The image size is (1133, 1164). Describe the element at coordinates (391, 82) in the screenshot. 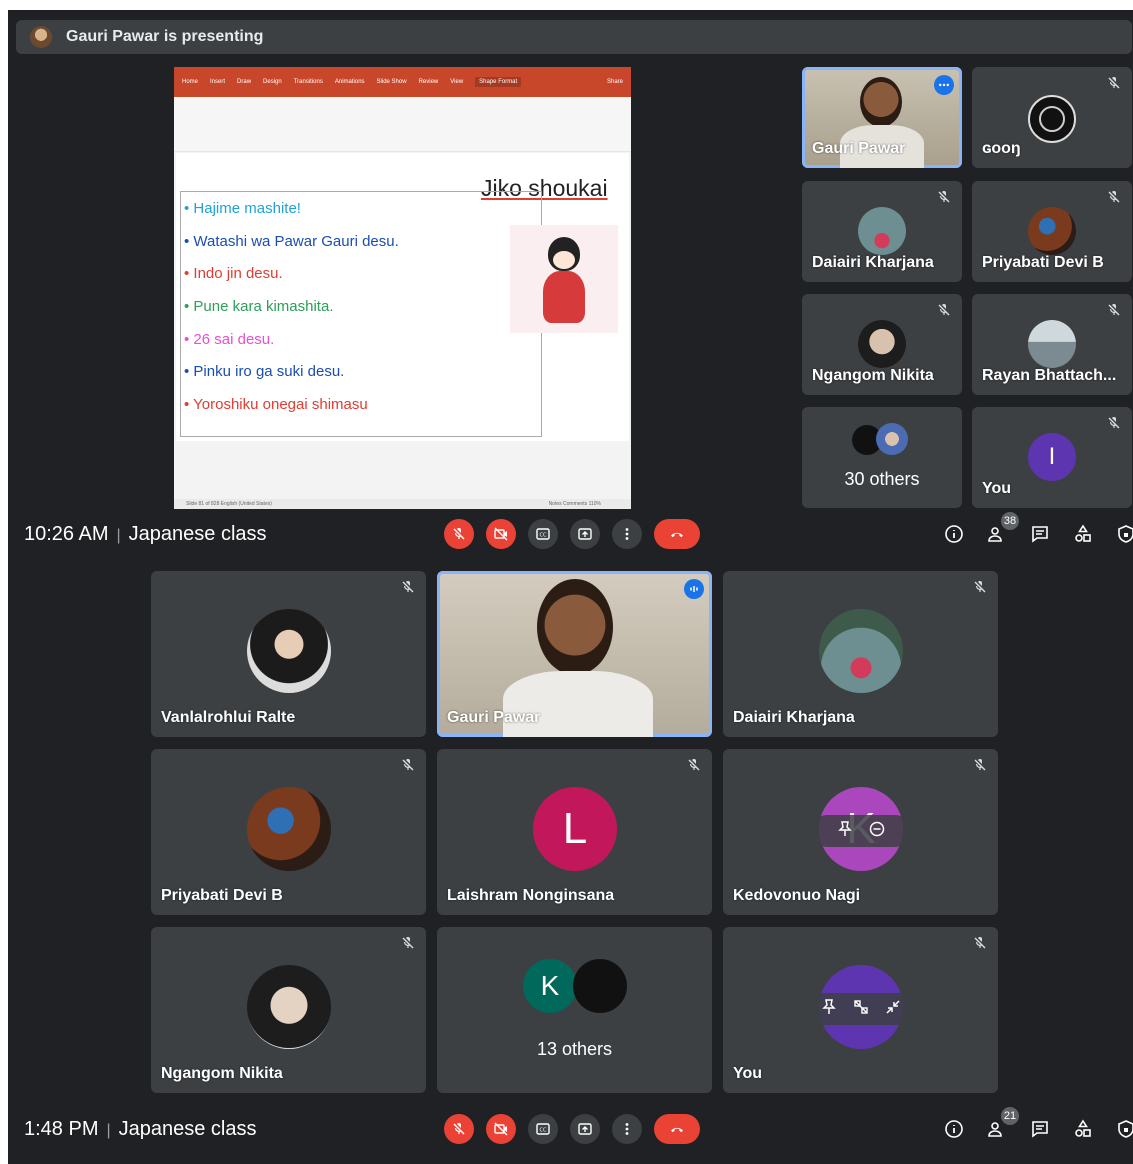

I see `ribbon-tab: Slide Show` at that location.